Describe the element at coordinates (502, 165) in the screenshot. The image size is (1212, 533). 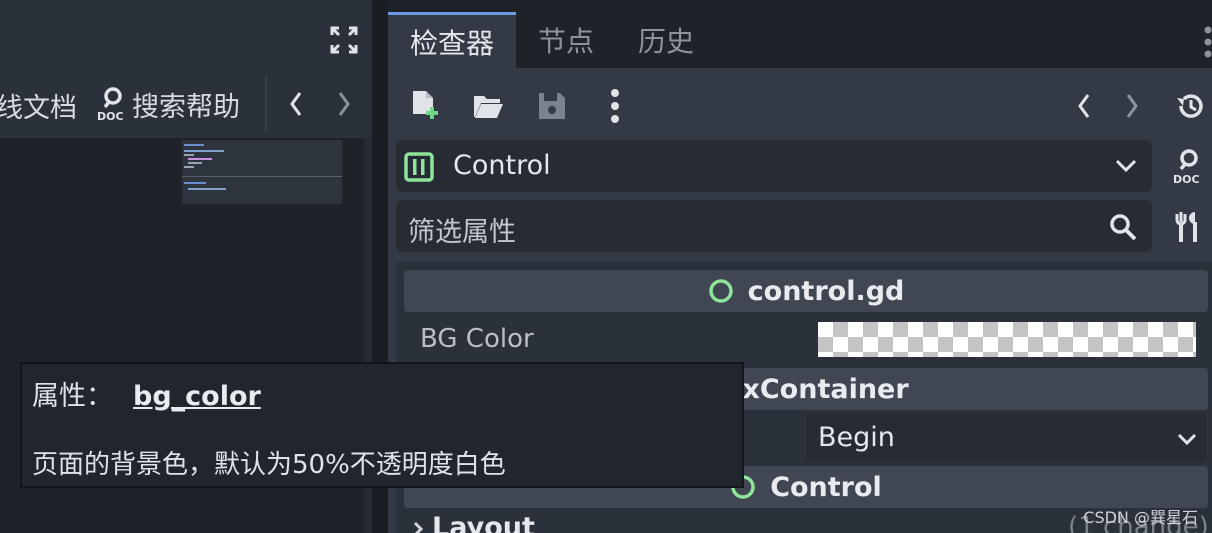
I see `node-type-value: Control` at that location.